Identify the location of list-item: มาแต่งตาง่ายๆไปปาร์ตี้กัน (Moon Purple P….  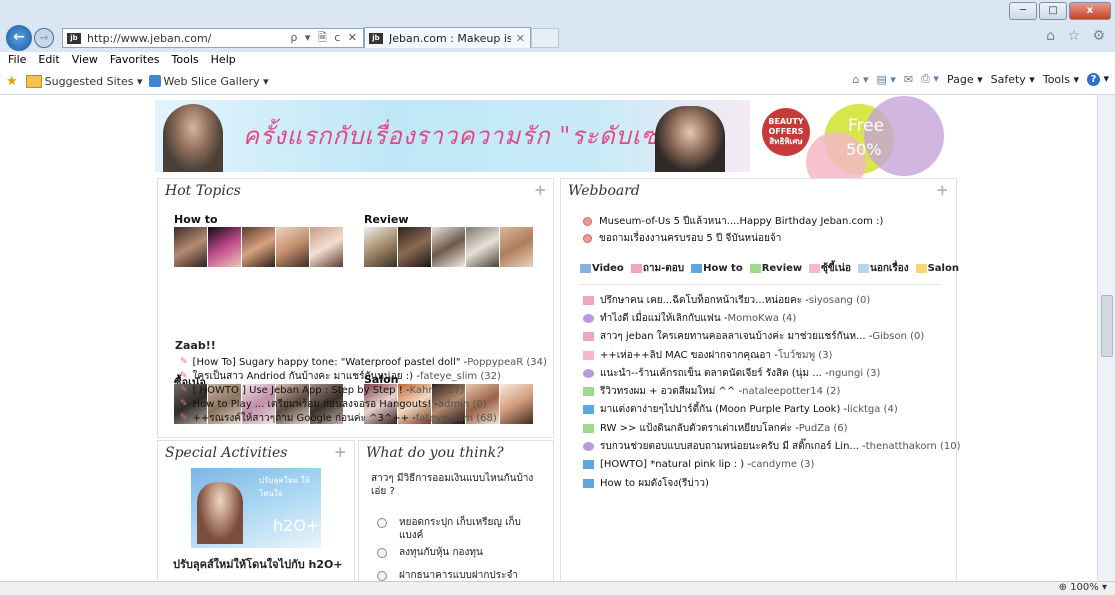
(771, 410).